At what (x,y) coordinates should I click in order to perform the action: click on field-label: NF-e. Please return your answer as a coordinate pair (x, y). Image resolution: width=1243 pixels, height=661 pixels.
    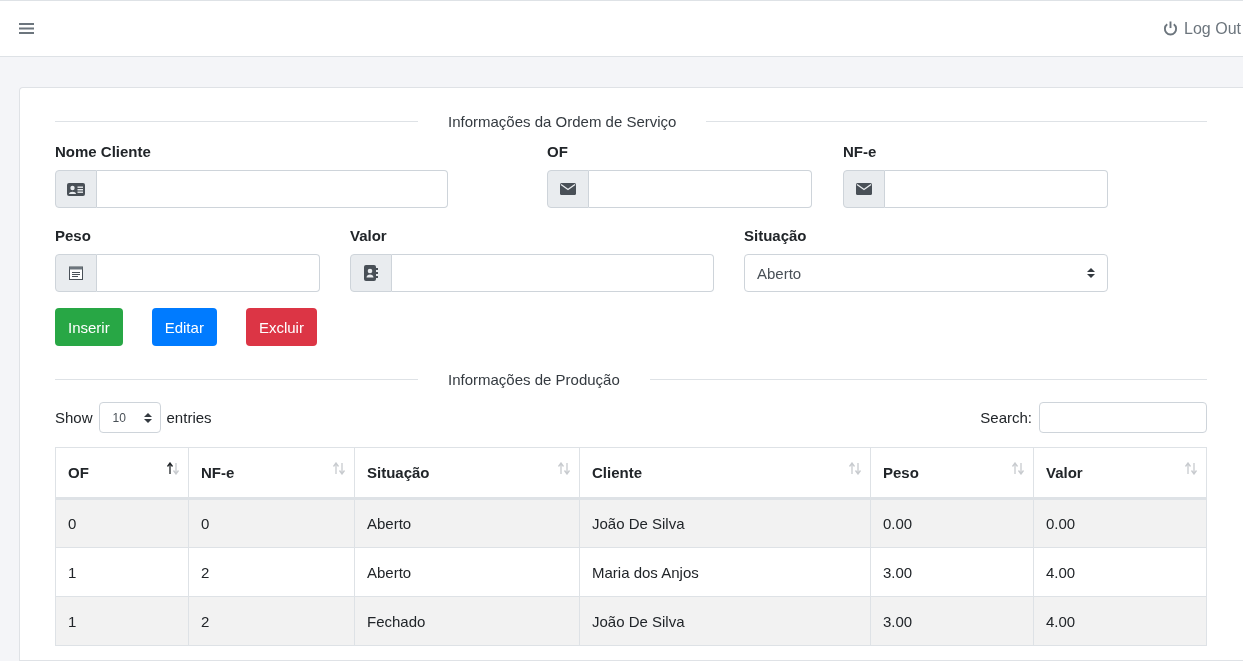
    Looking at the image, I should click on (860, 152).